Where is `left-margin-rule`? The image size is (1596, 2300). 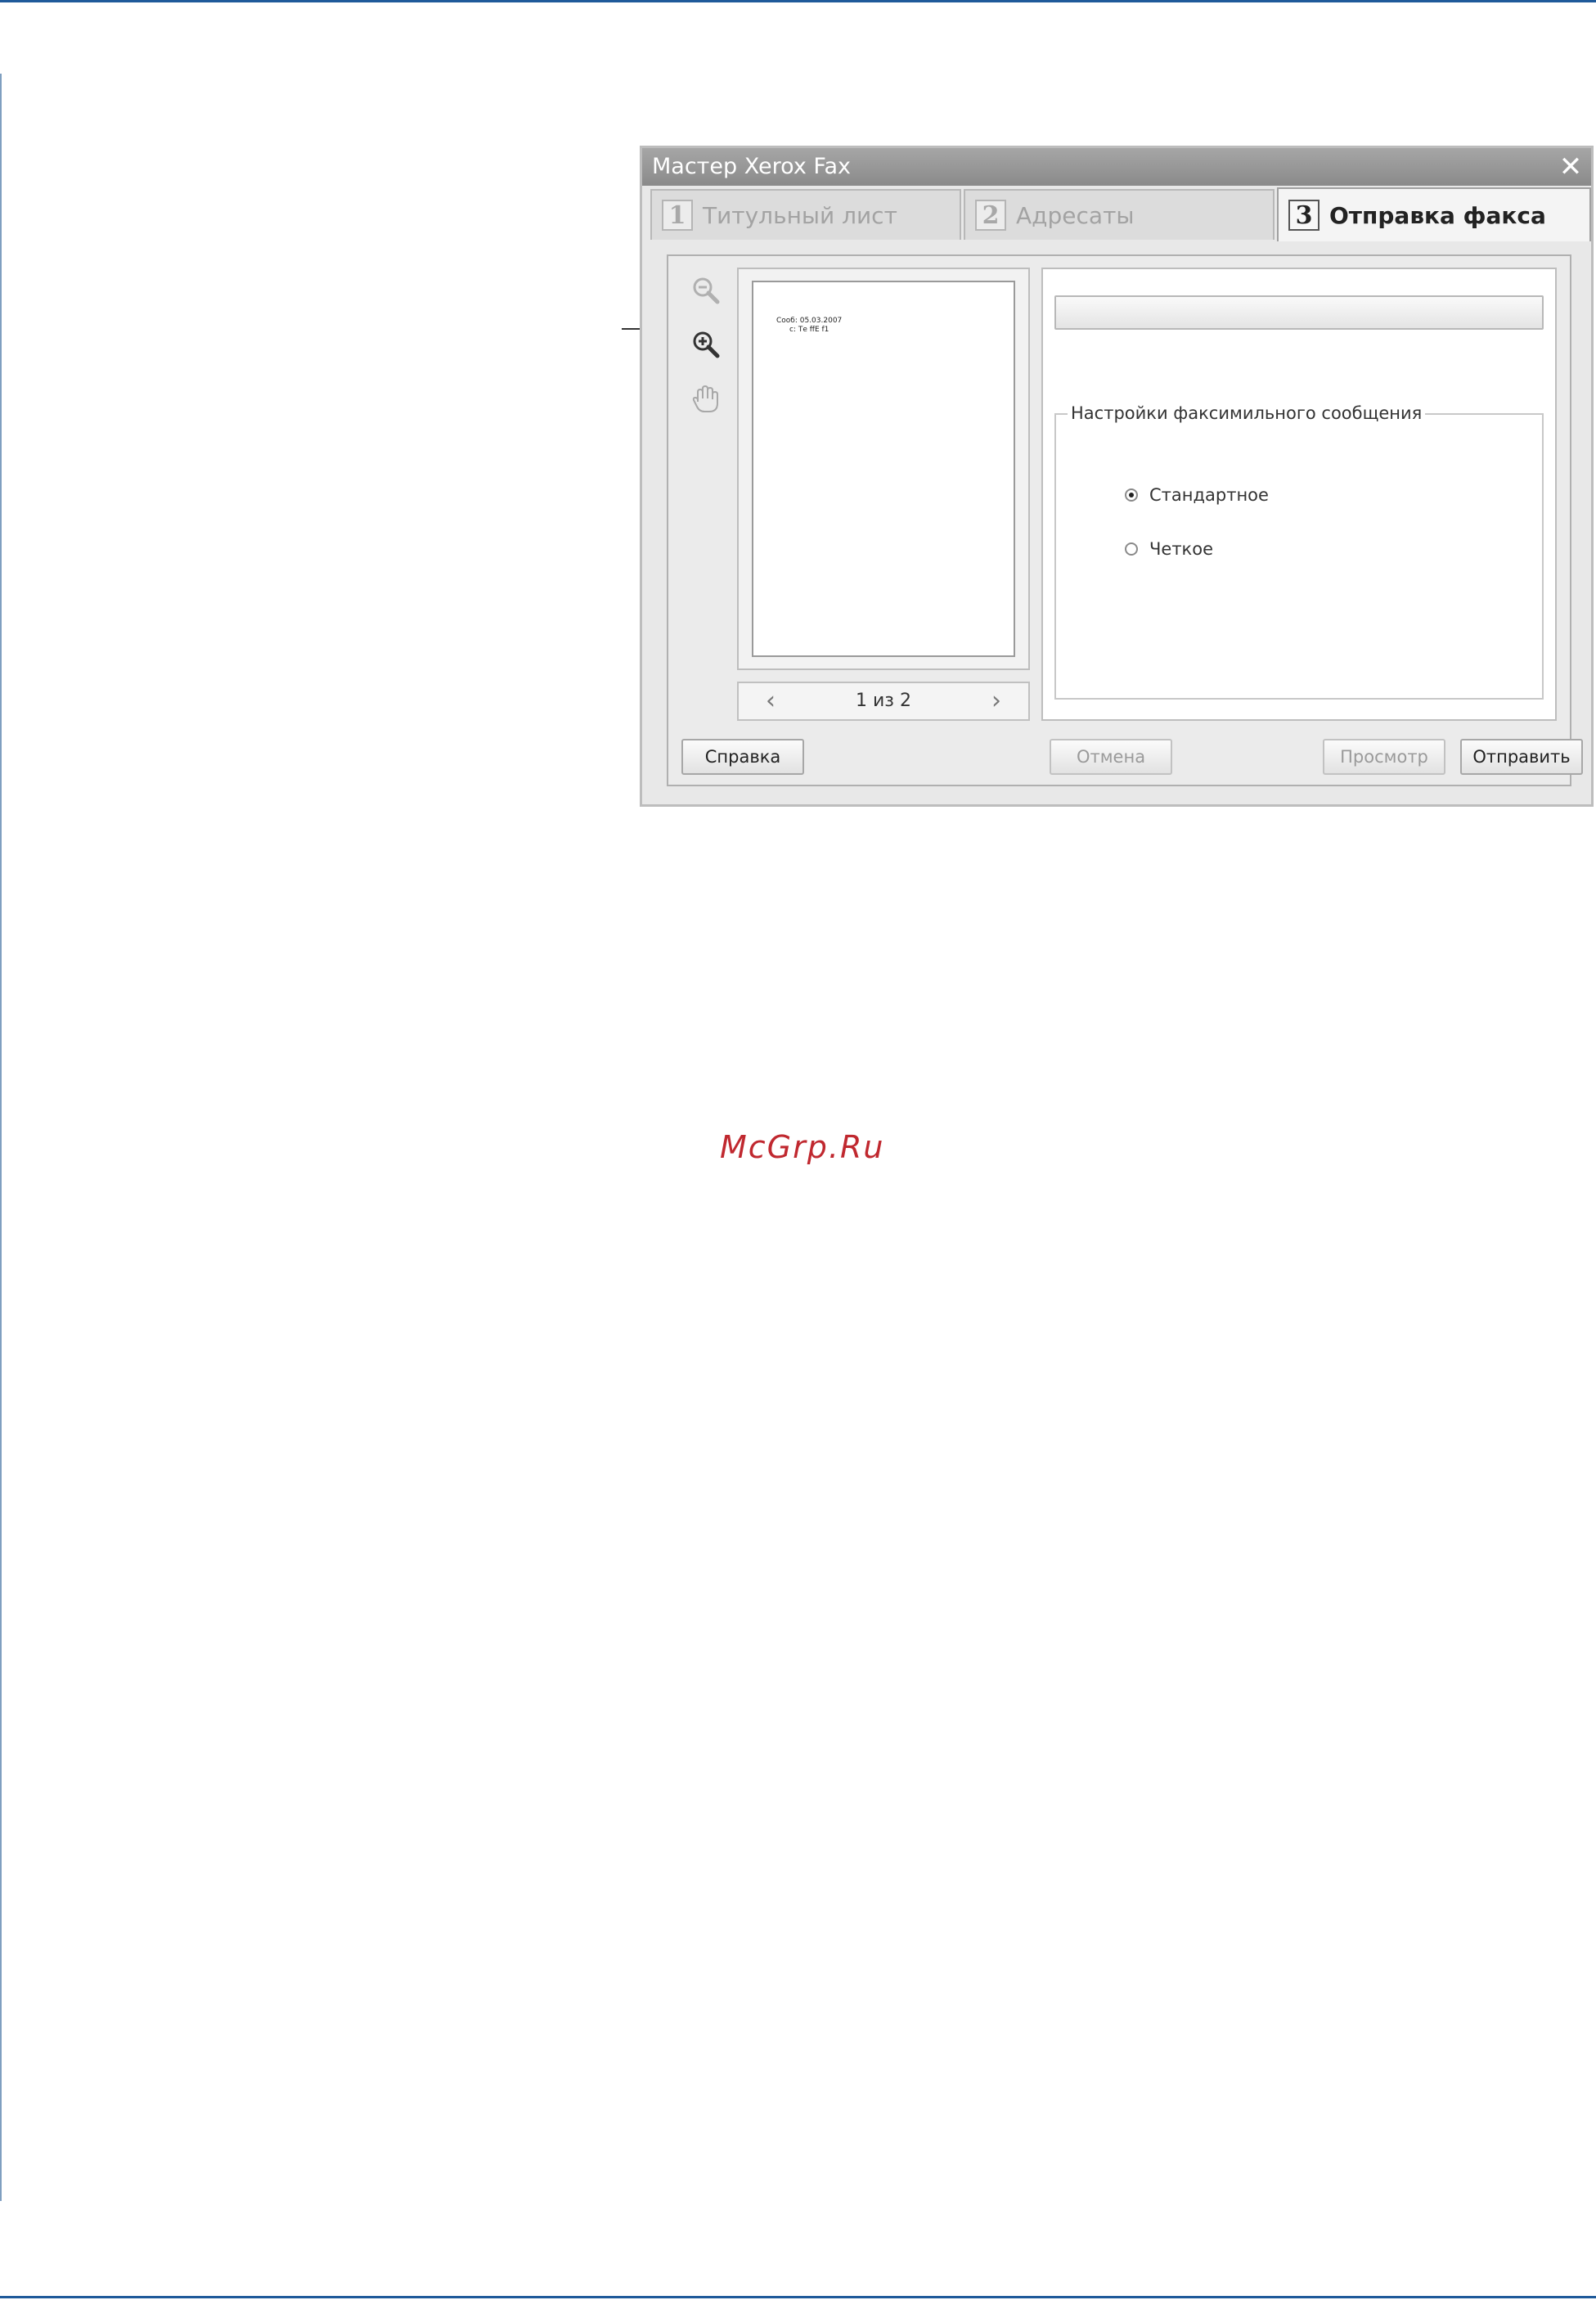 left-margin-rule is located at coordinates (1, 1137).